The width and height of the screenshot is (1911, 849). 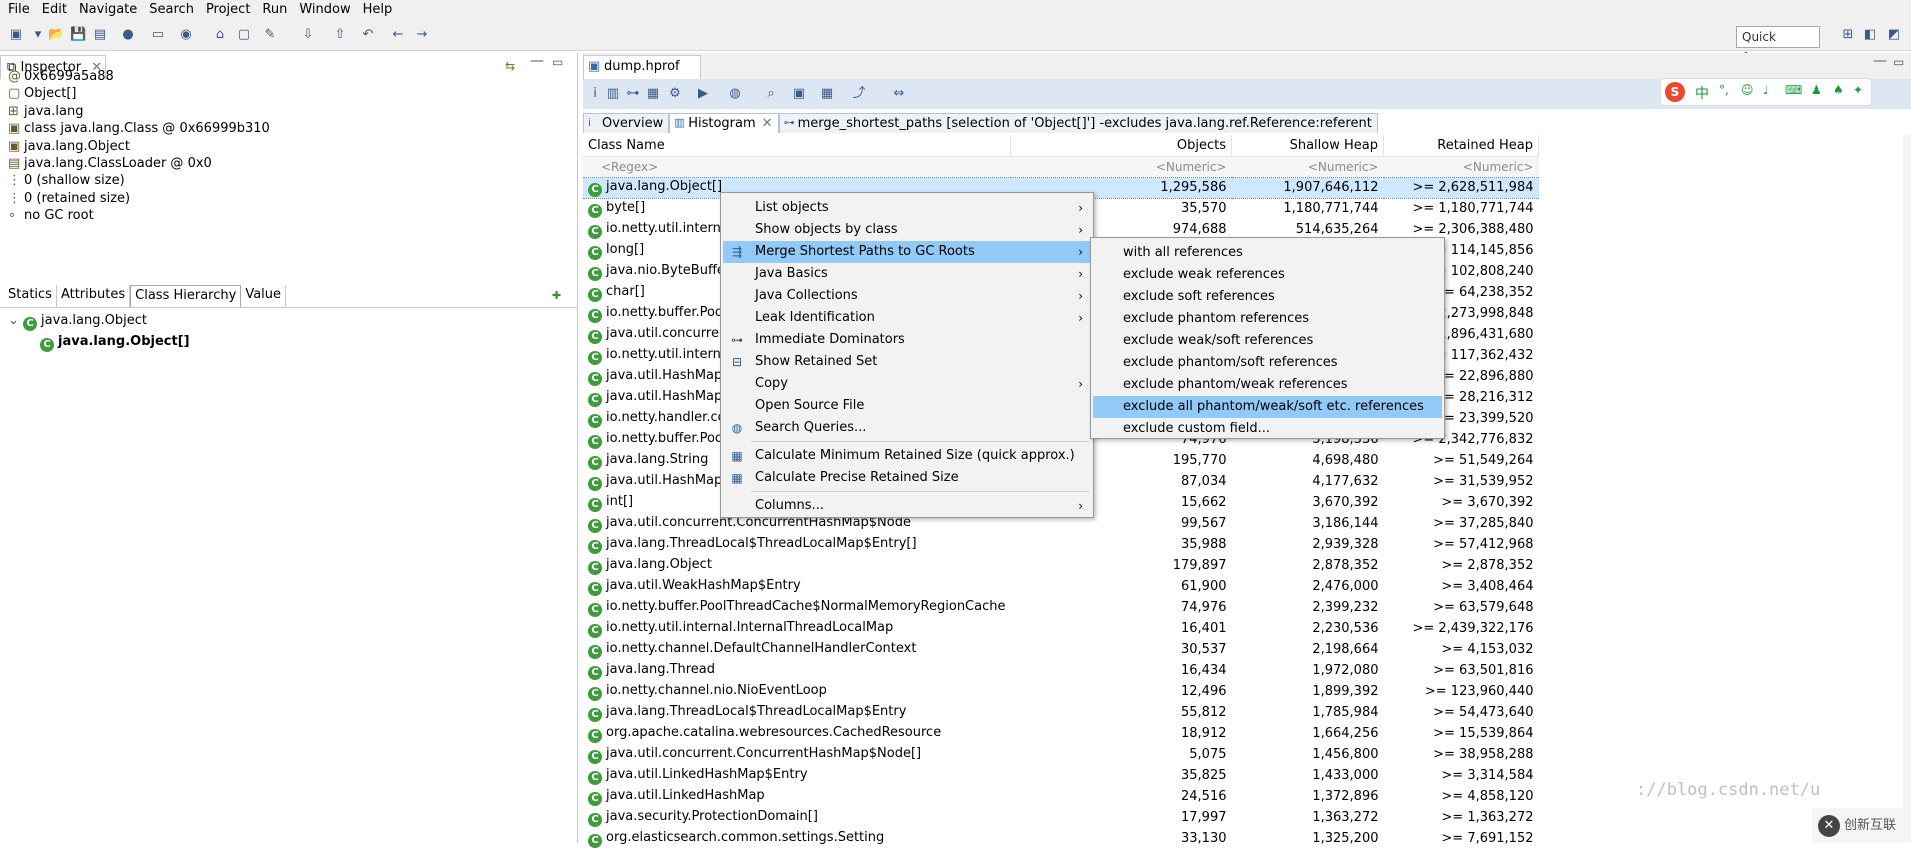 What do you see at coordinates (30, 296) in the screenshot?
I see `tab-statics: Statics` at bounding box center [30, 296].